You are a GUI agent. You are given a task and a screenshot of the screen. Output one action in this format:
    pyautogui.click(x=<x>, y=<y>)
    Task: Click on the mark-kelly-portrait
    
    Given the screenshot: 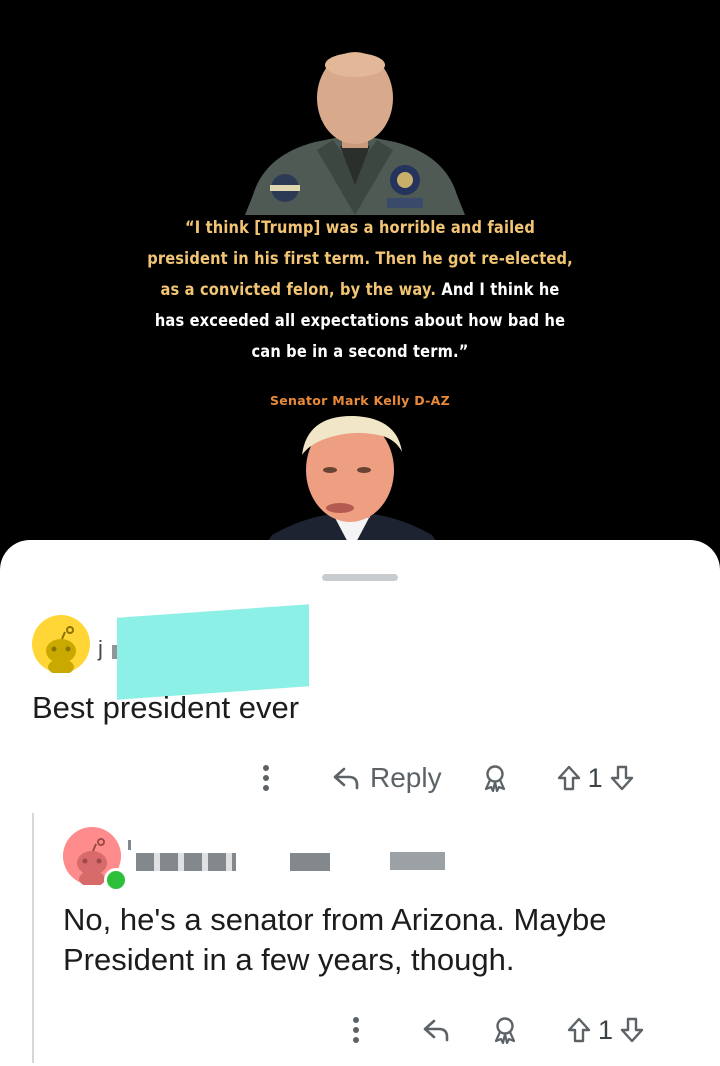 What is the action you would take?
    pyautogui.click(x=355, y=133)
    